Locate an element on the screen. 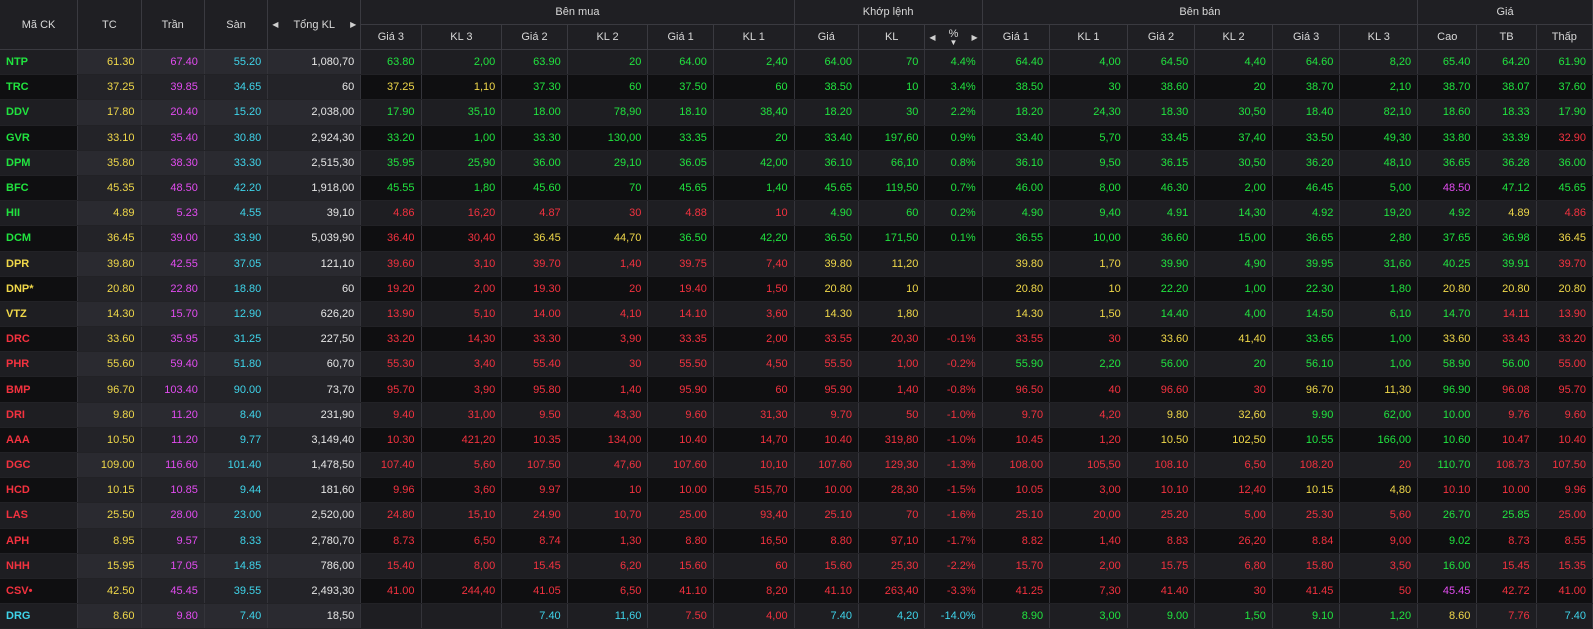 Image resolution: width=1593 pixels, height=629 pixels. col-header-sell-price-1: Giá 1 is located at coordinates (1016, 37).